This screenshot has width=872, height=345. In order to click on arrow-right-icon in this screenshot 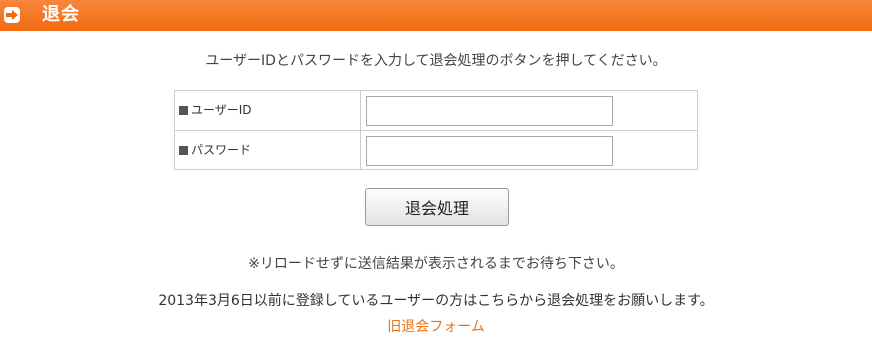, I will do `click(12, 15)`.